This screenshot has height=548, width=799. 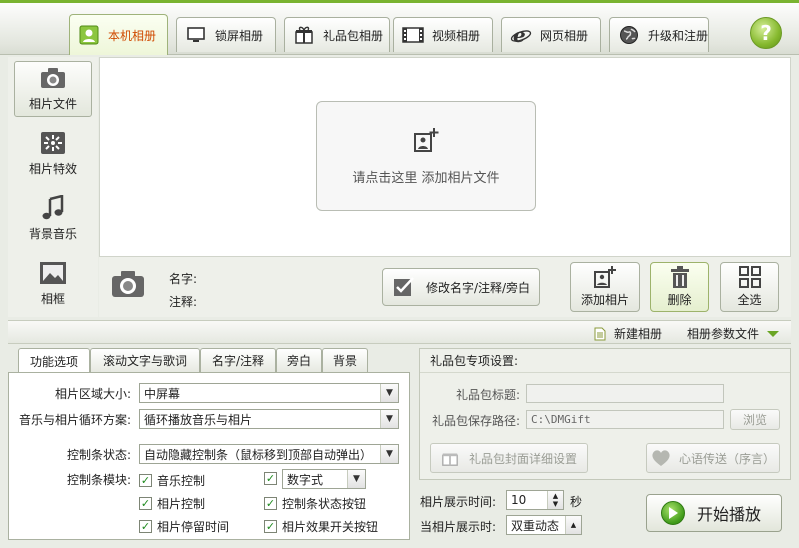 I want to click on play-icon, so click(x=673, y=513).